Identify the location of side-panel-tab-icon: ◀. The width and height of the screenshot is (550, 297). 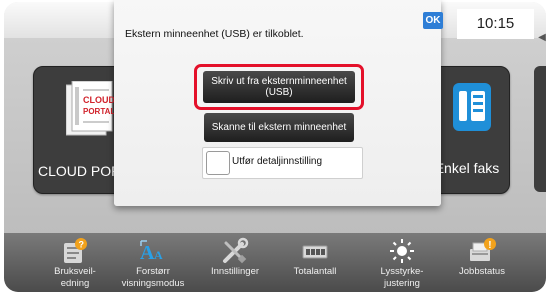
(542, 38).